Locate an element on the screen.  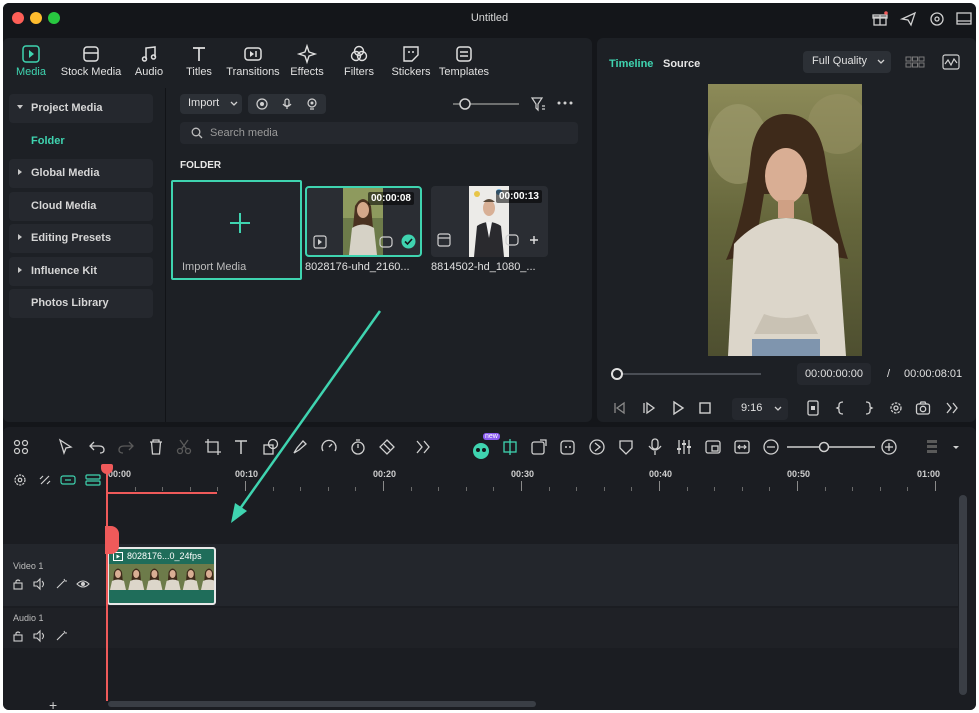
current-timecode: 00:00:00:00 is located at coordinates (834, 374).